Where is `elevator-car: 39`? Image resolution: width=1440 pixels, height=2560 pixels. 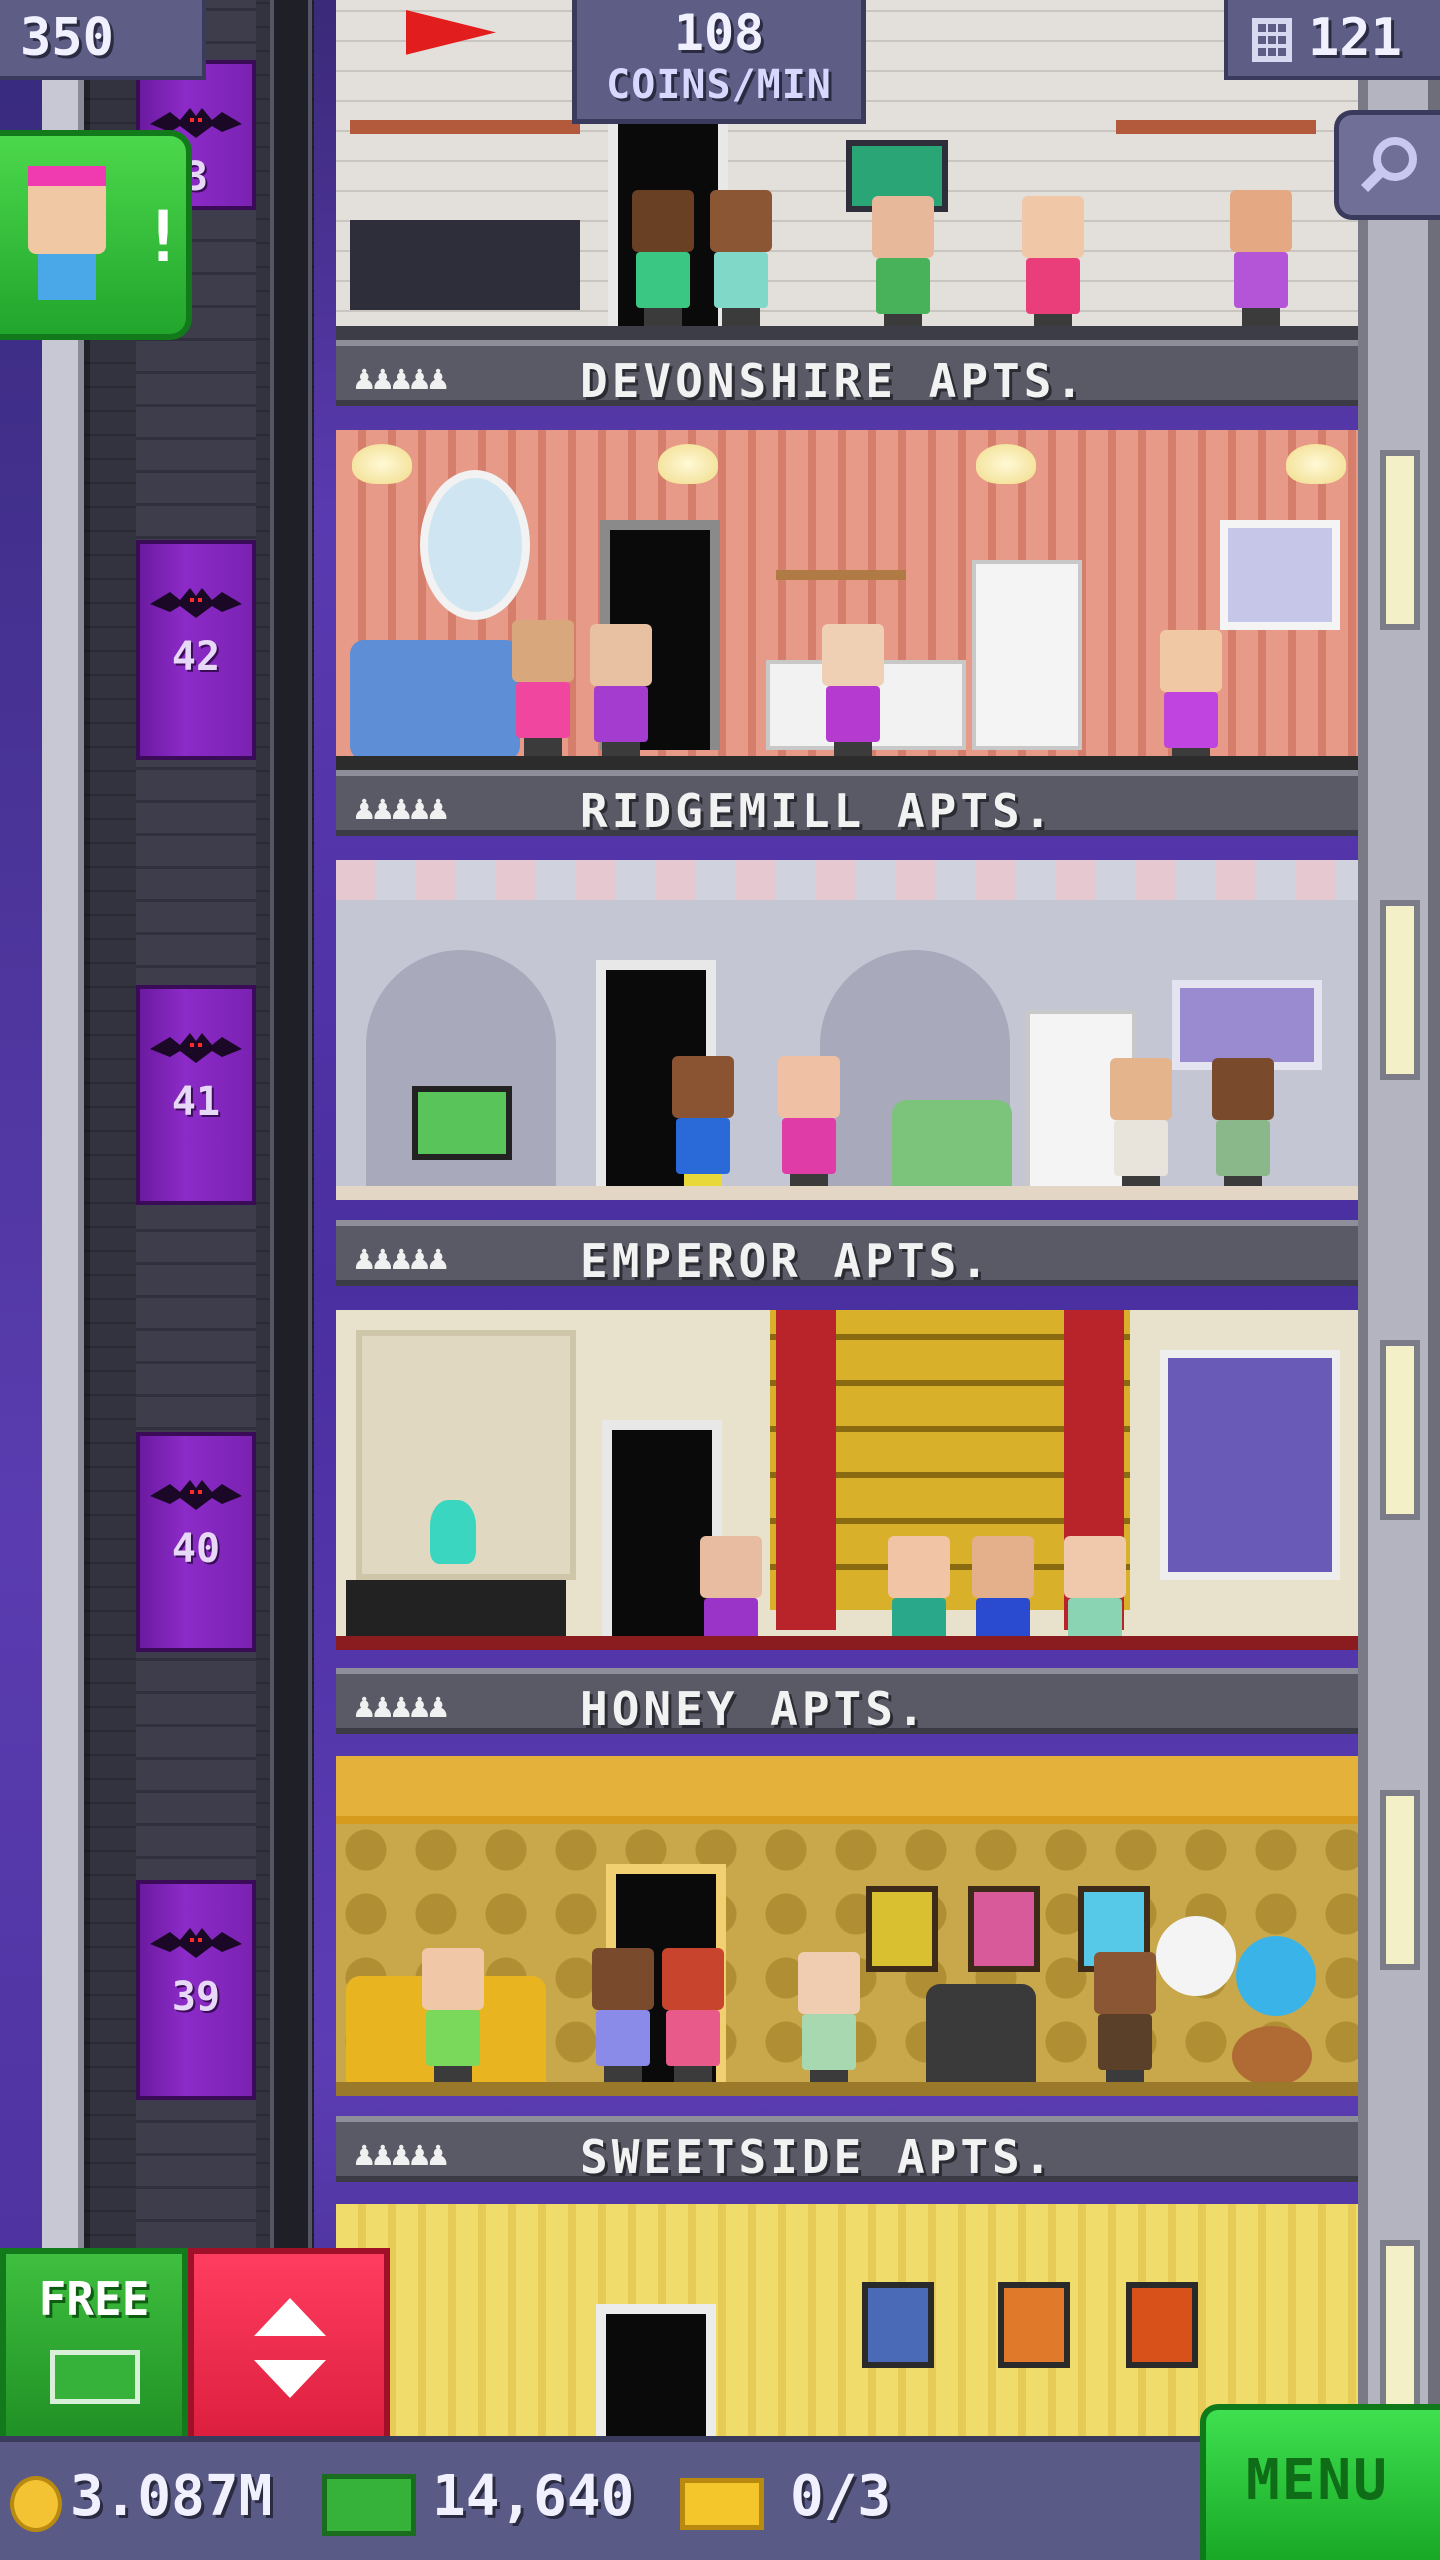
elevator-car: 39 is located at coordinates (196, 1990).